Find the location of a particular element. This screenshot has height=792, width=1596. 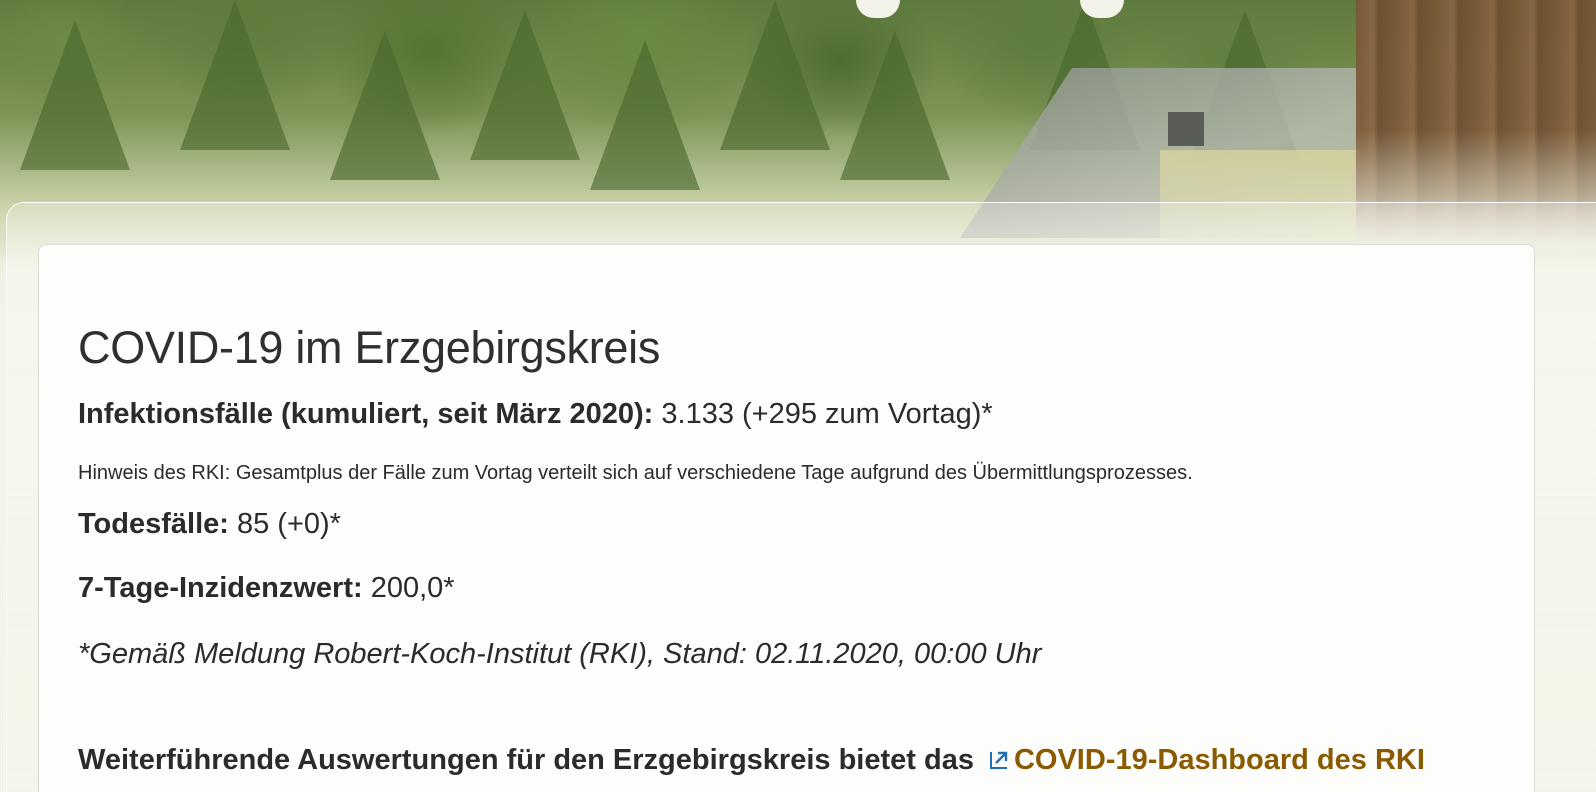

rki-dashboard-link: COVID-19-Dashboard des RKI is located at coordinates (1219, 760).